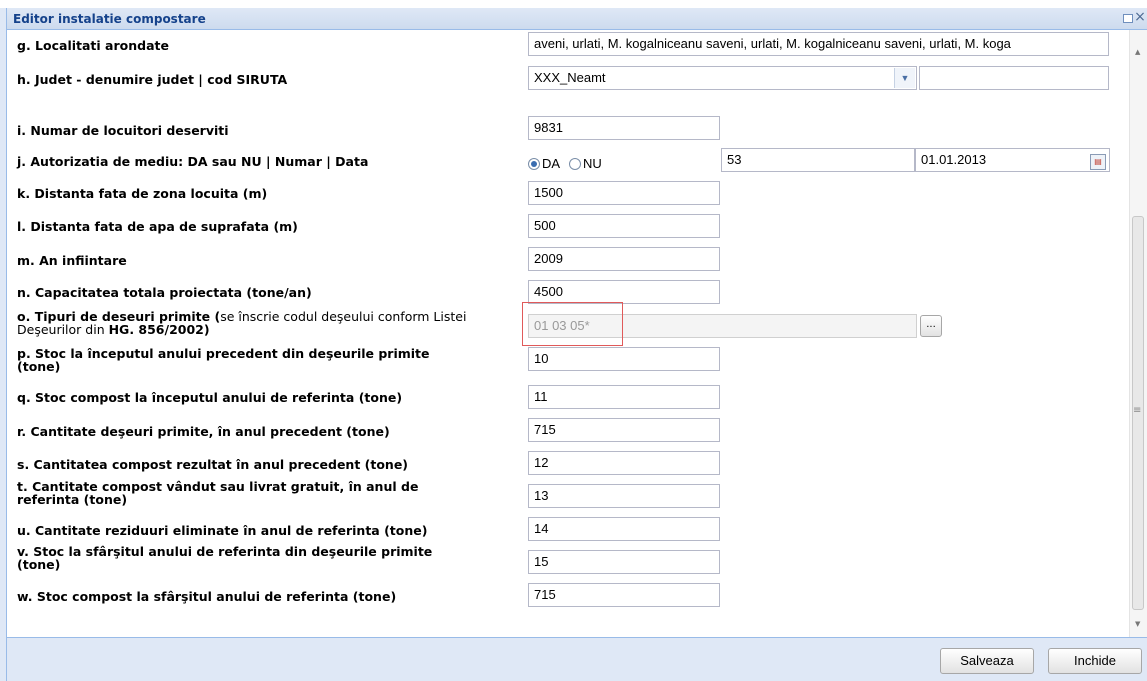 The image size is (1147, 681). What do you see at coordinates (157, 226) in the screenshot?
I see `label-distanta-apa: l. Distanta fata de apa de suprafata (m)` at bounding box center [157, 226].